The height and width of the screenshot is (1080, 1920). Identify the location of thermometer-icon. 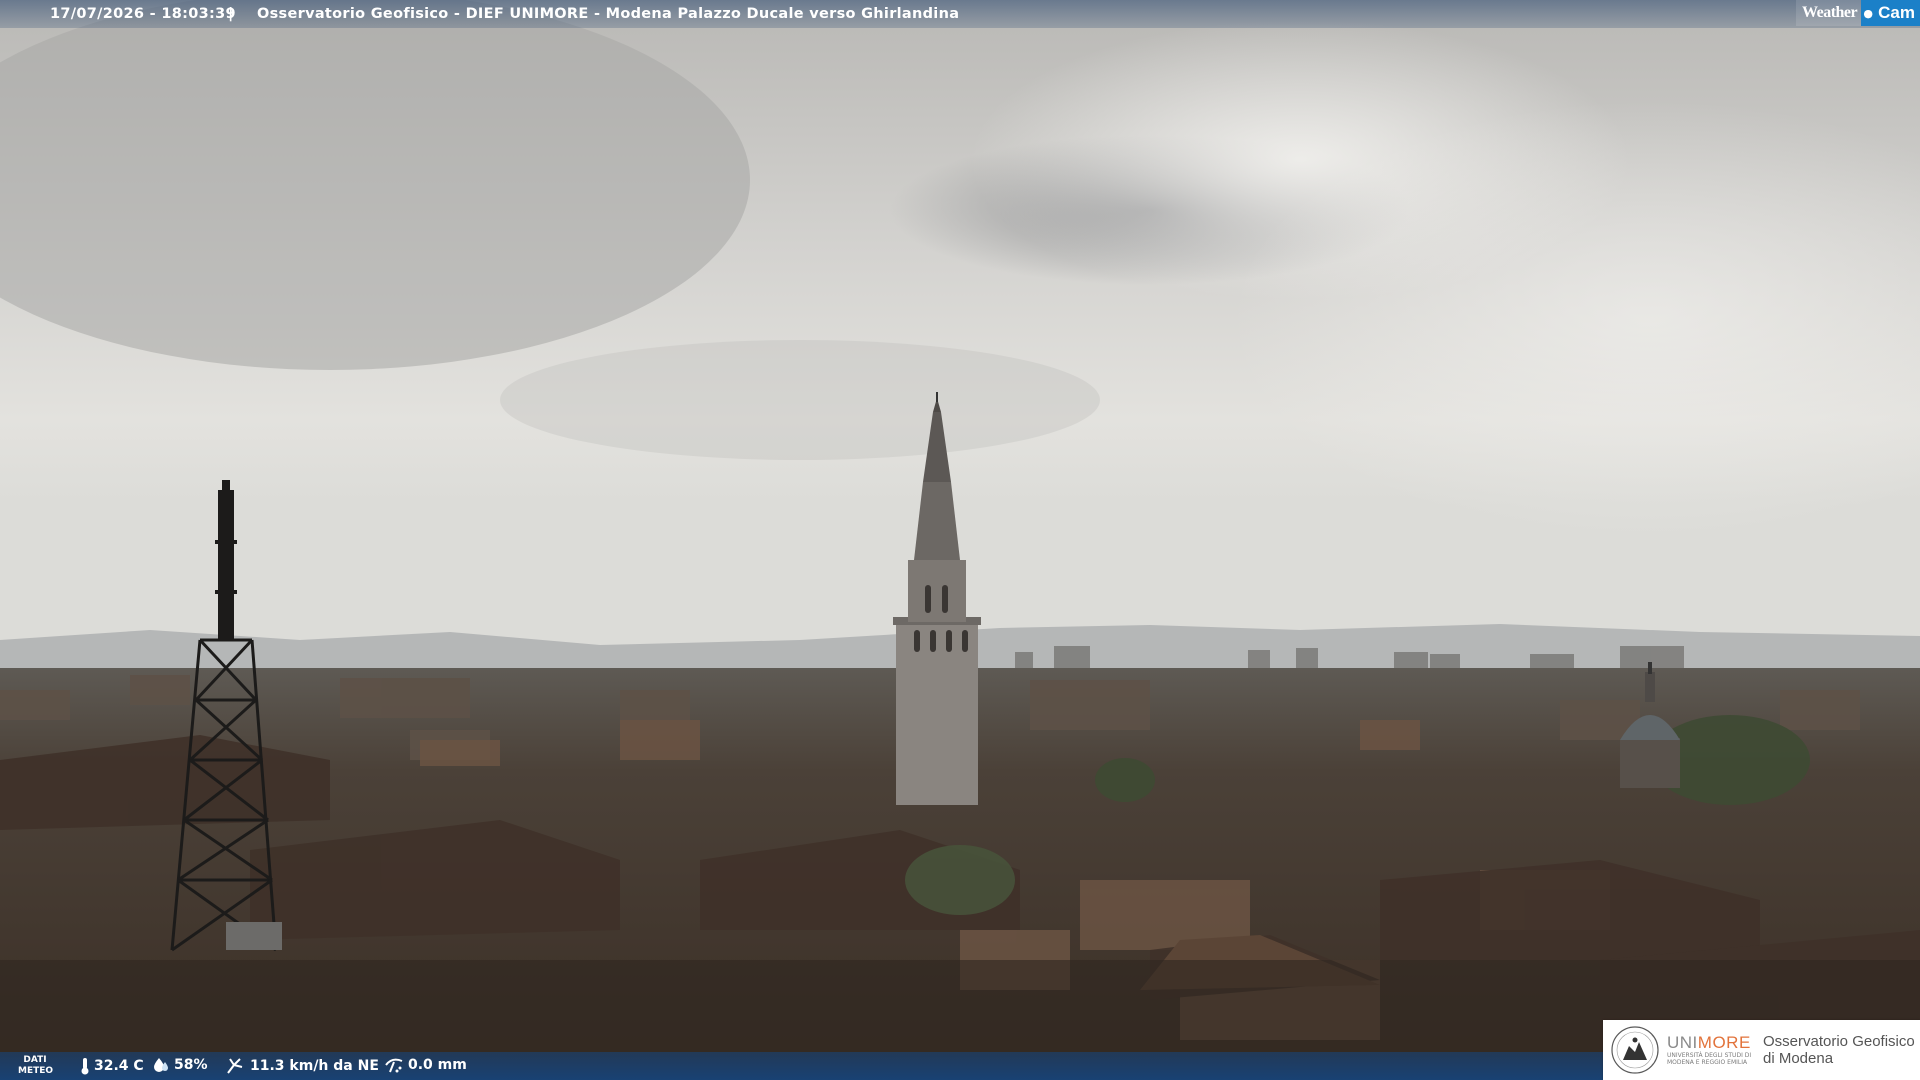
(85, 1066).